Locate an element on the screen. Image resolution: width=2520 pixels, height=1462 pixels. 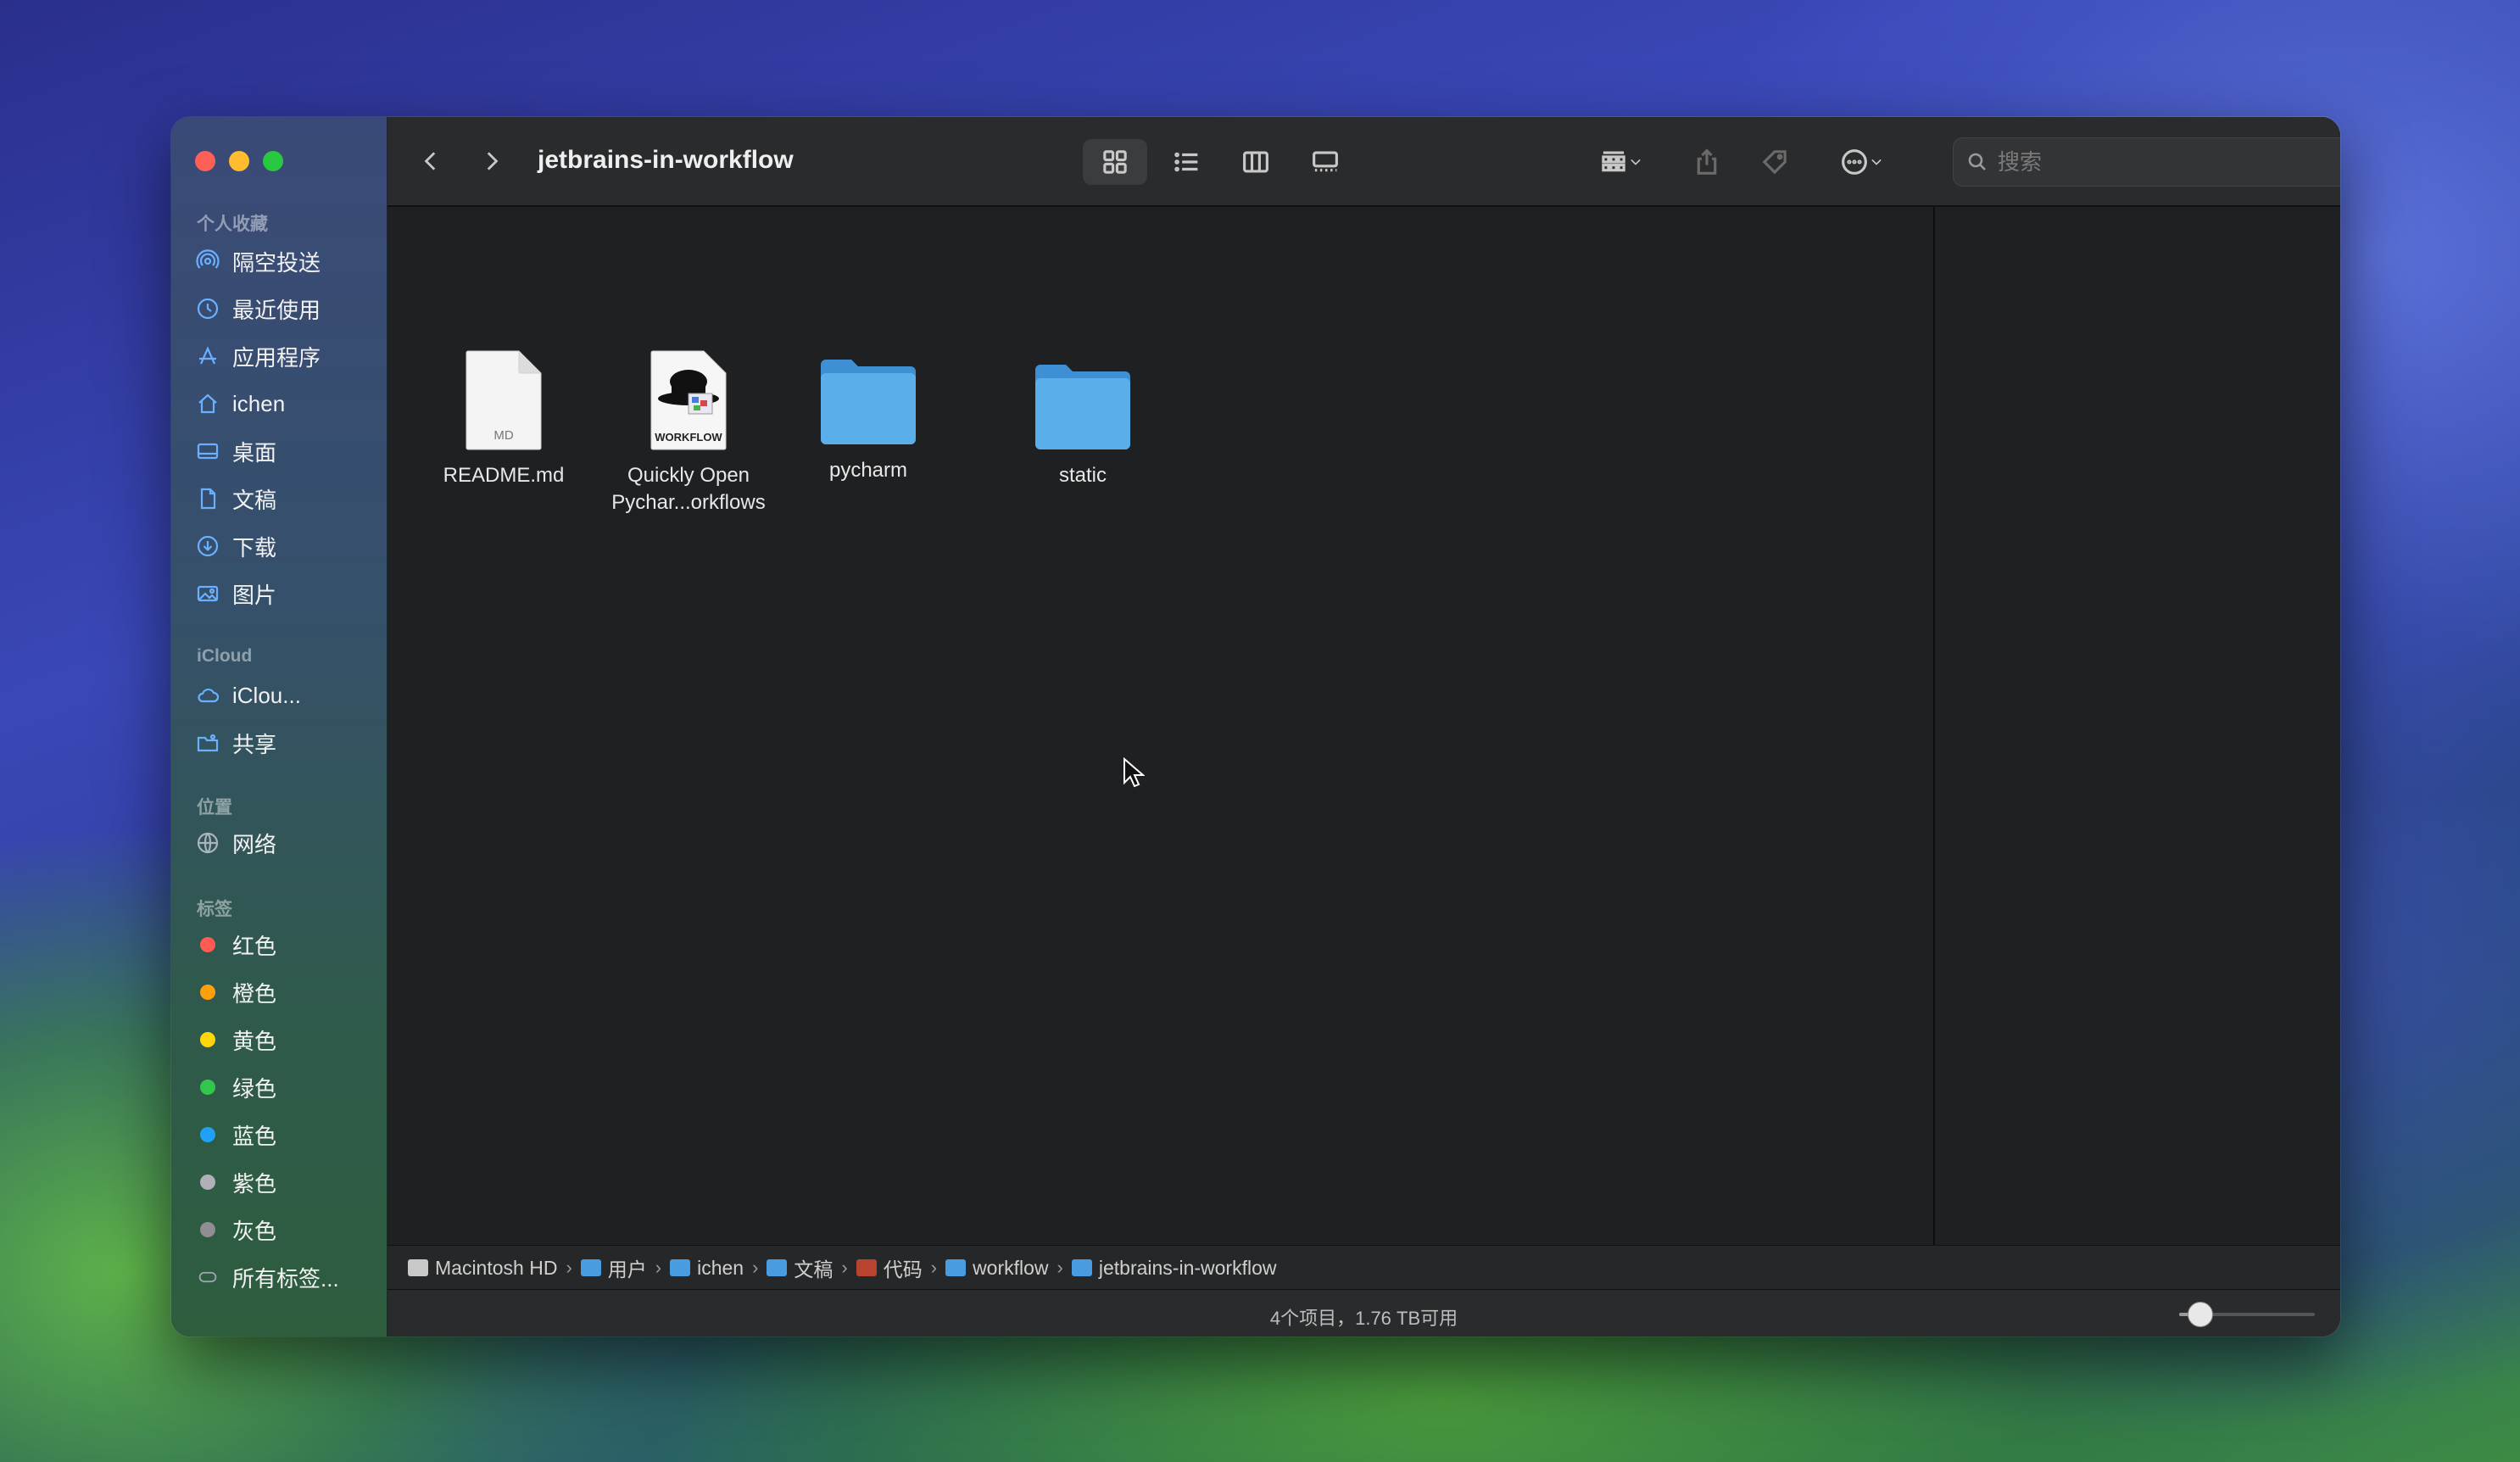
sidebar-tag-yellow: 黄色 is located at coordinates (236, 1040).